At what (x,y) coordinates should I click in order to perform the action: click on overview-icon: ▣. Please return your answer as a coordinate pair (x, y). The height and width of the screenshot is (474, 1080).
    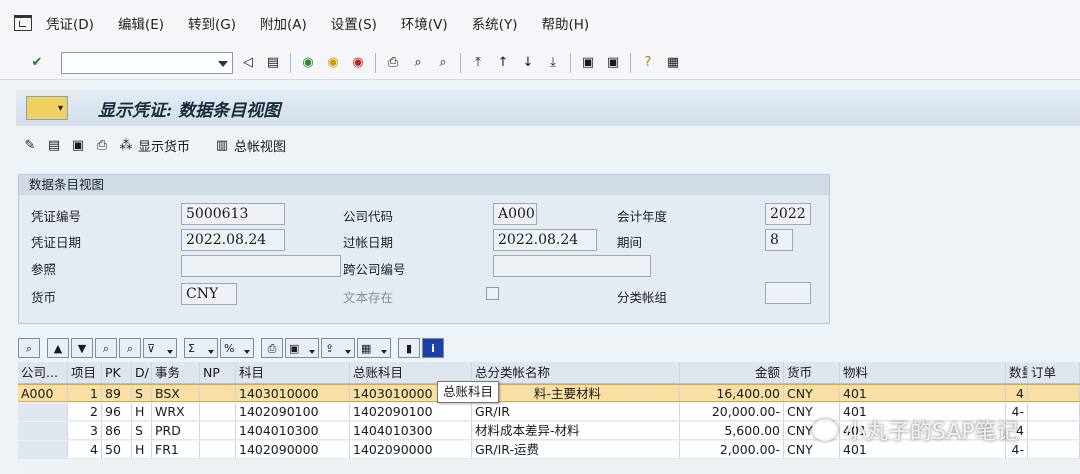
    Looking at the image, I should click on (78, 145).